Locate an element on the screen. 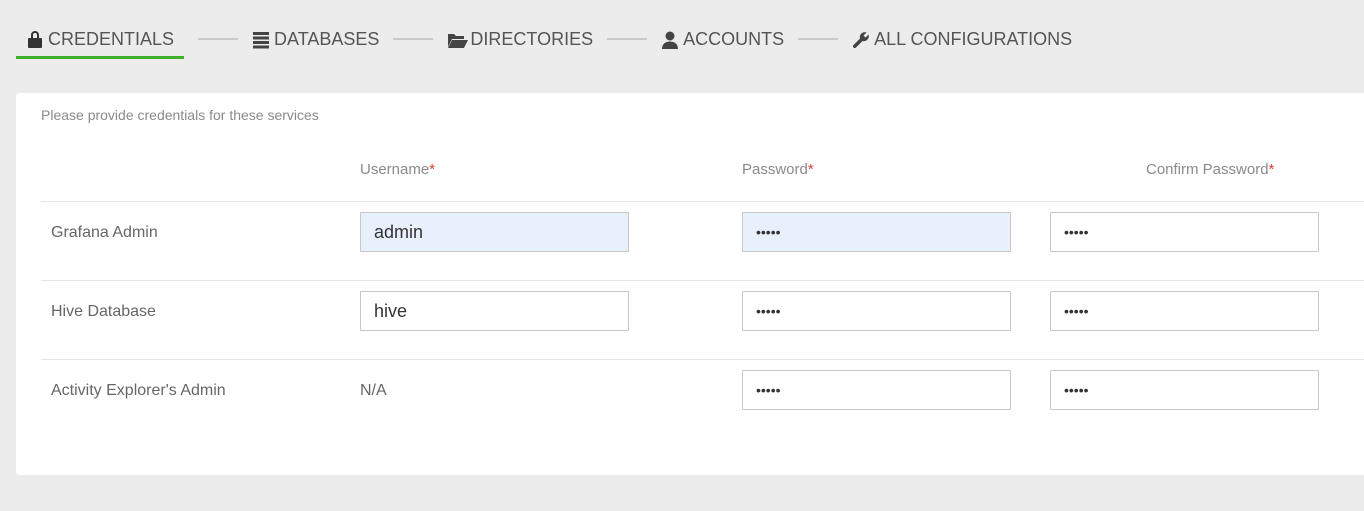 The height and width of the screenshot is (511, 1364). database-icon is located at coordinates (261, 40).